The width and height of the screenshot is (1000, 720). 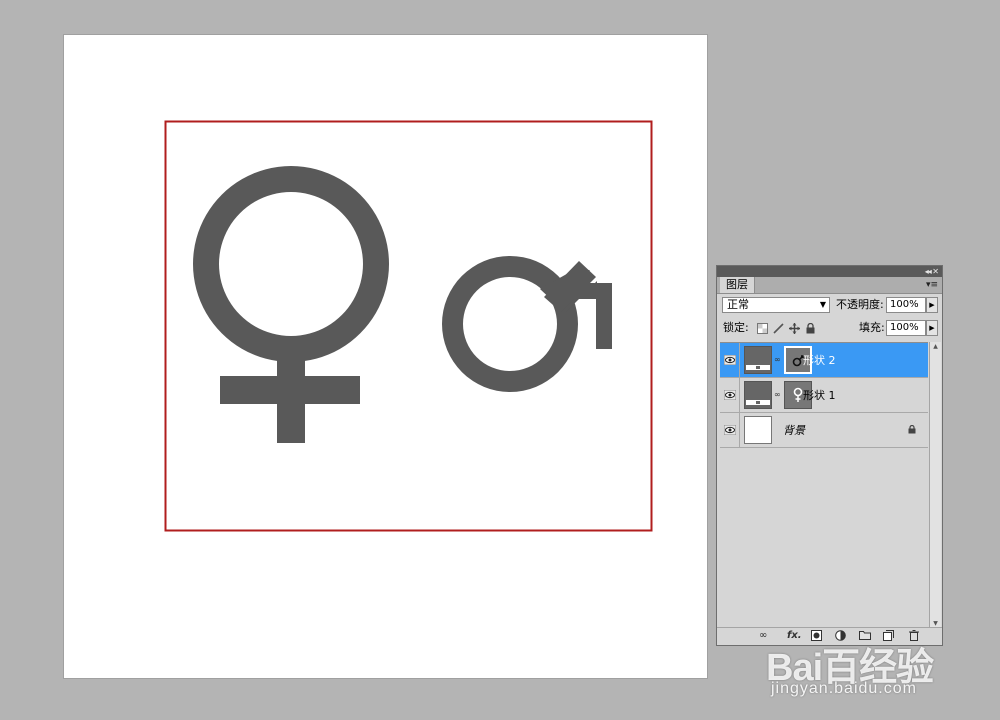 I want to click on lock-label: 锁定:, so click(x=736, y=327).